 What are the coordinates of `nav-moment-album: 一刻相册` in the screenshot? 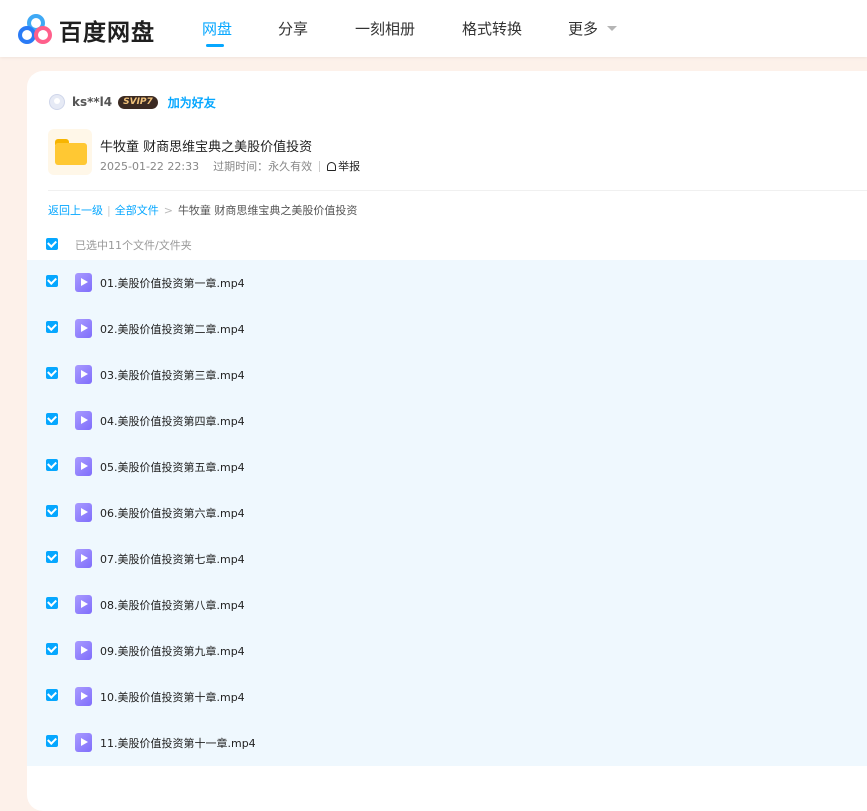 It's located at (385, 28).